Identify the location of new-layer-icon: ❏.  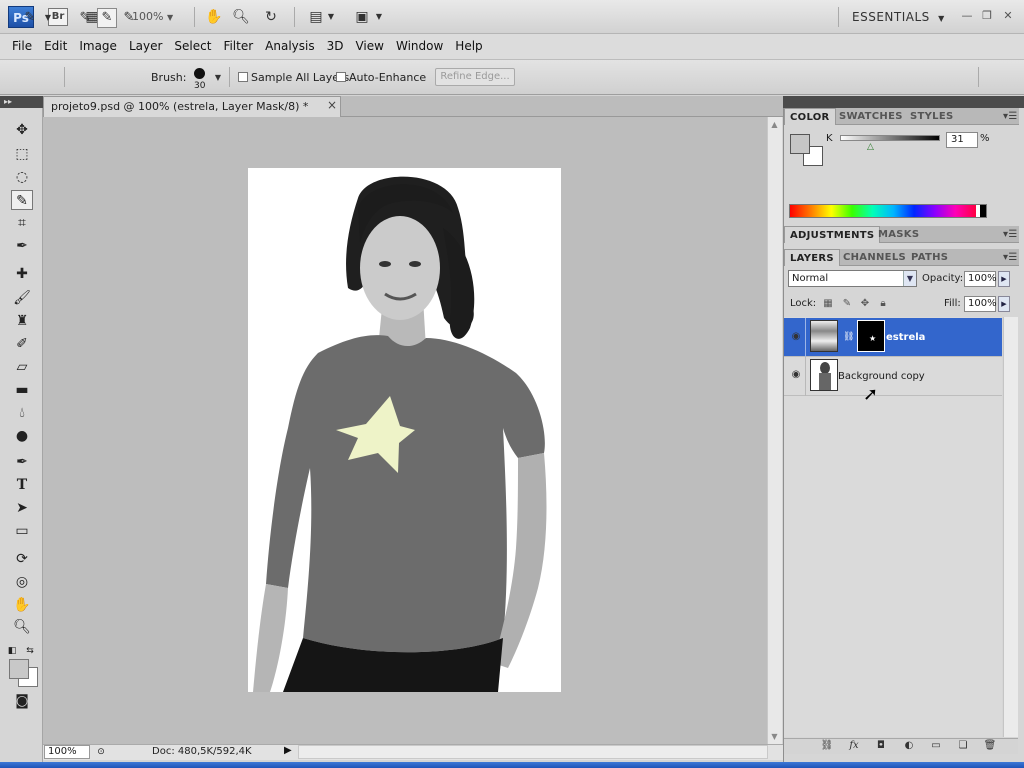
(963, 746).